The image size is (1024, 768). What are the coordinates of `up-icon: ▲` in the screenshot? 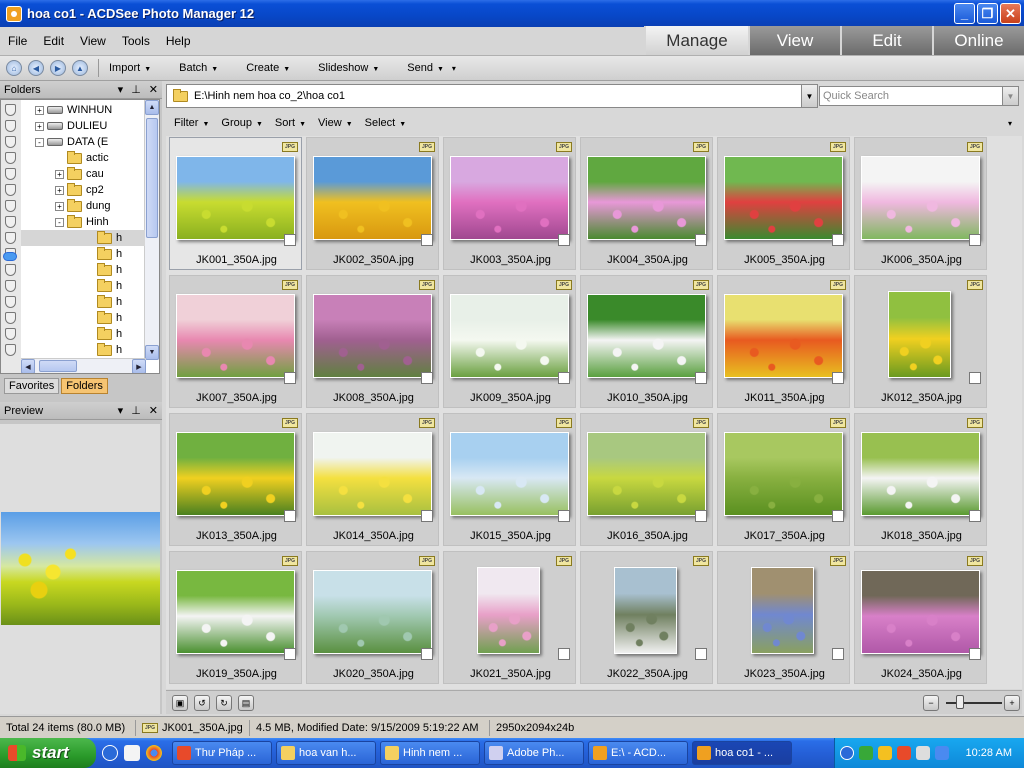 It's located at (80, 68).